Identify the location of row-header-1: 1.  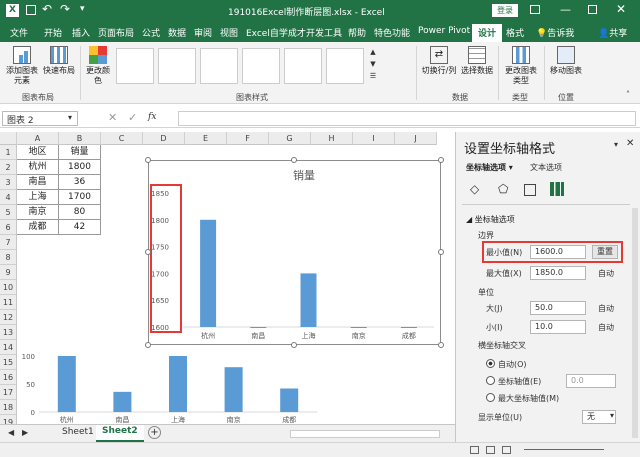
(8, 152).